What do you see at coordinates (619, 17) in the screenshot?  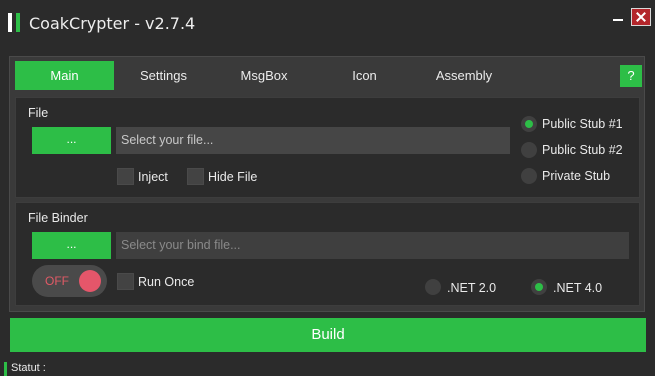 I see `minimize-button` at bounding box center [619, 17].